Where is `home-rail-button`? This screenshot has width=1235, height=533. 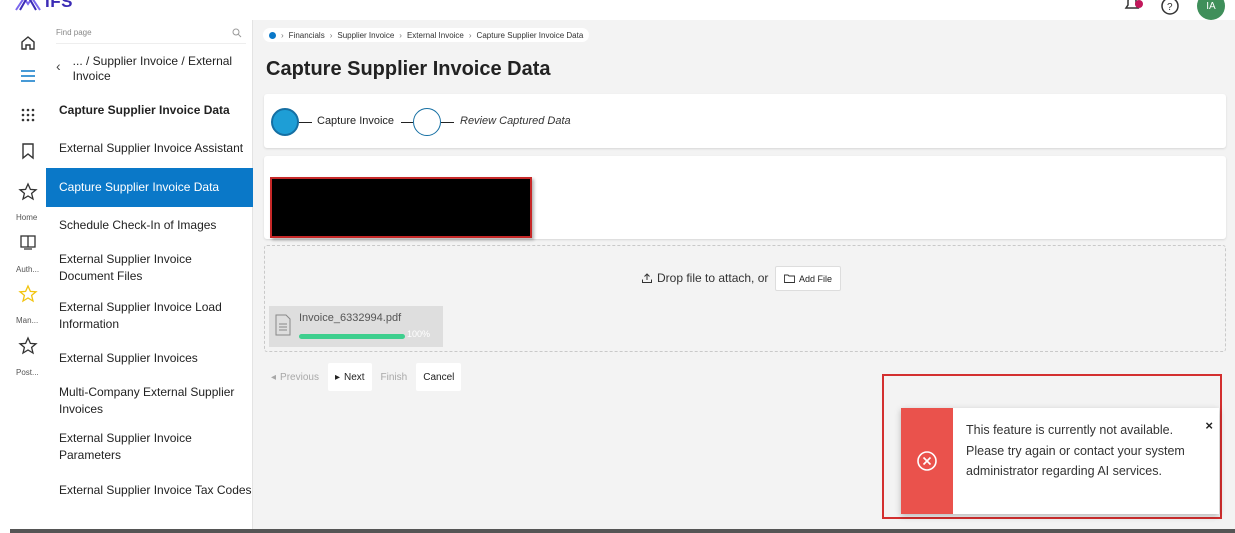 home-rail-button is located at coordinates (28, 43).